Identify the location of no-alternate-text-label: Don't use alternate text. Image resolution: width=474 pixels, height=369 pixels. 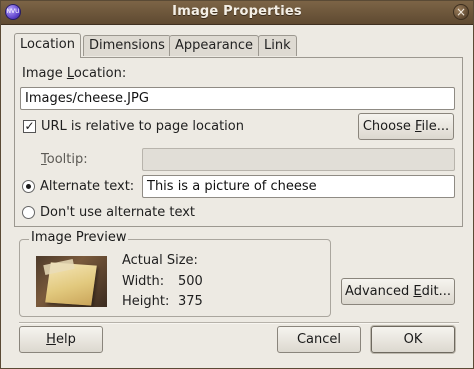
(117, 212).